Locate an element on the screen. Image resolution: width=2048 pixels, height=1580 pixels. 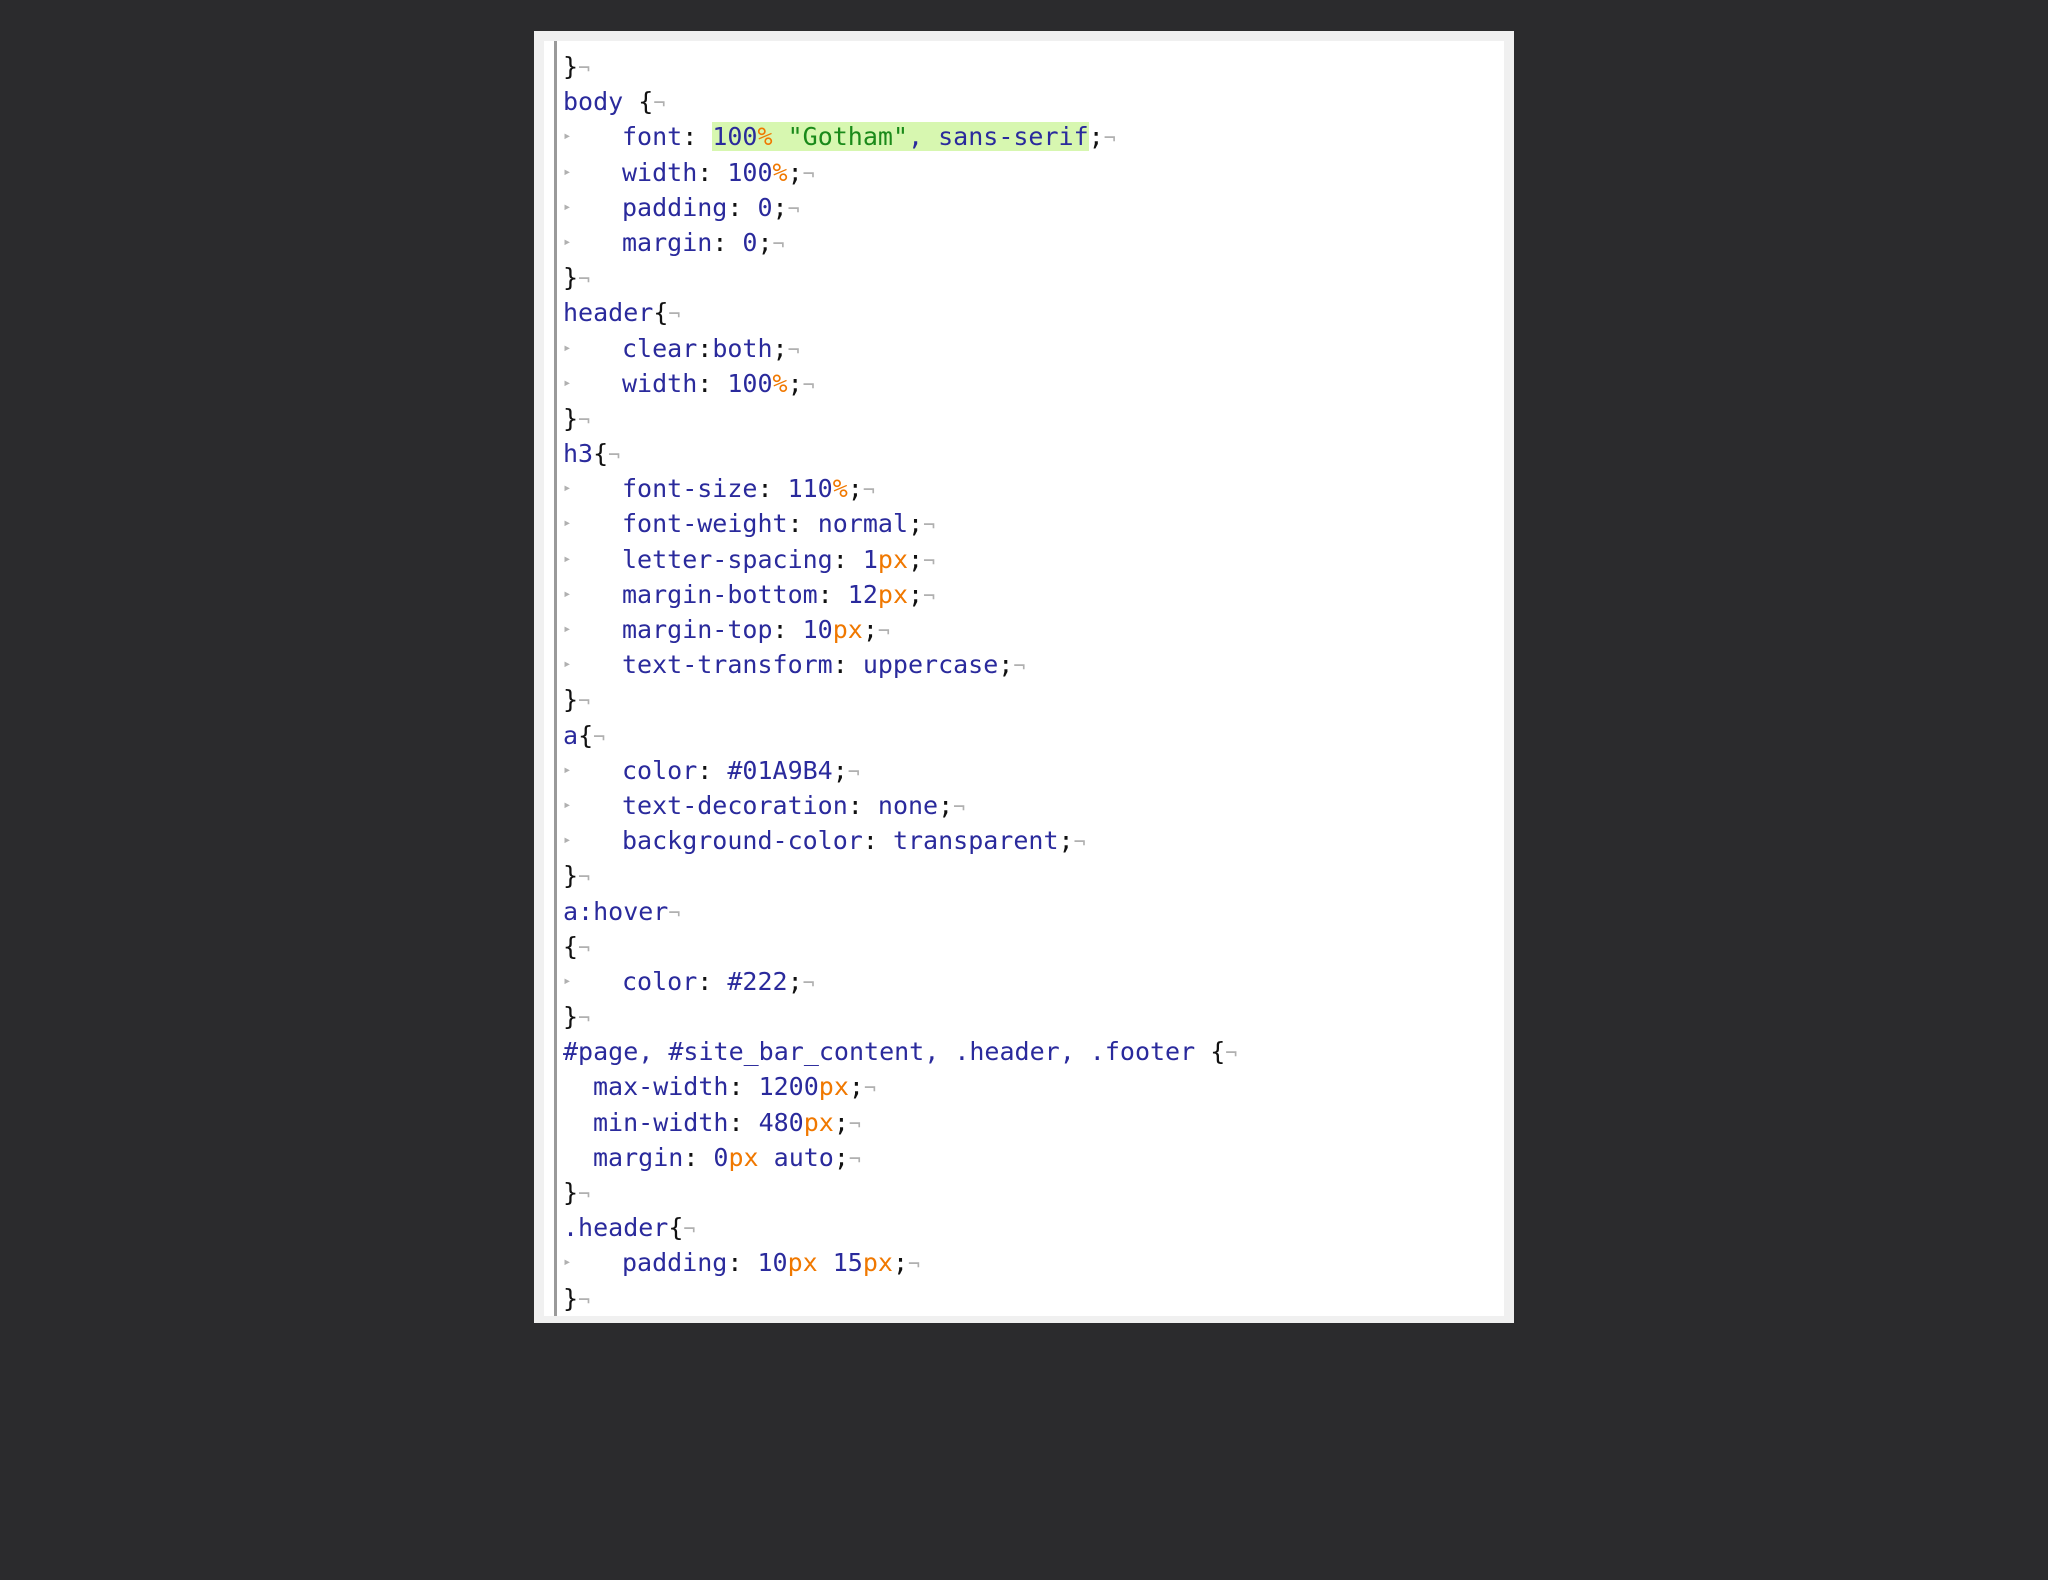
code-token: body is located at coordinates (601, 102).